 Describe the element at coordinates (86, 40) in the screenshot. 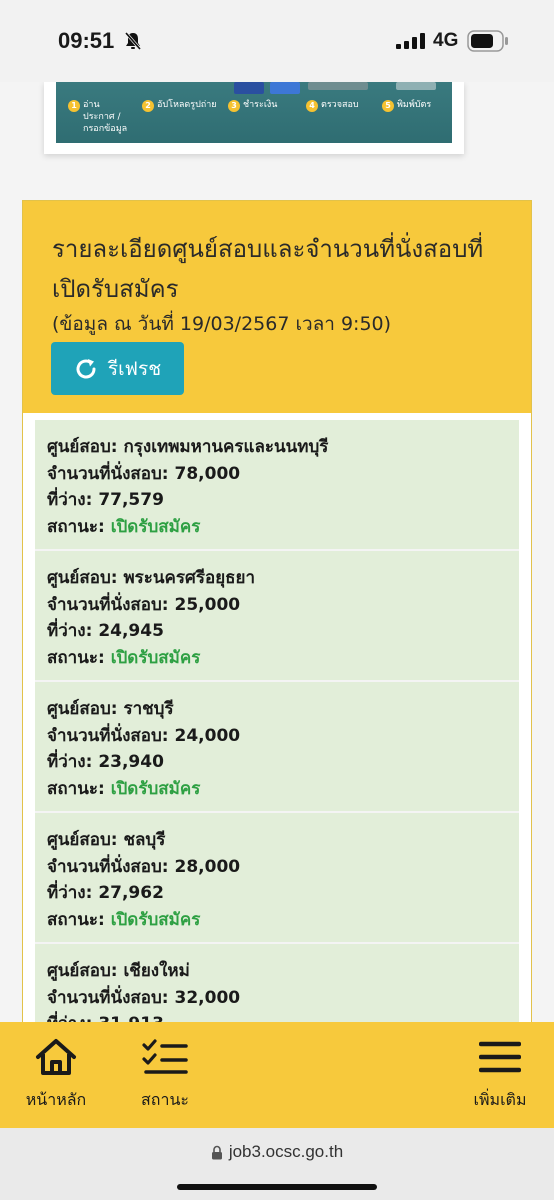

I see `clock: 09:51` at that location.